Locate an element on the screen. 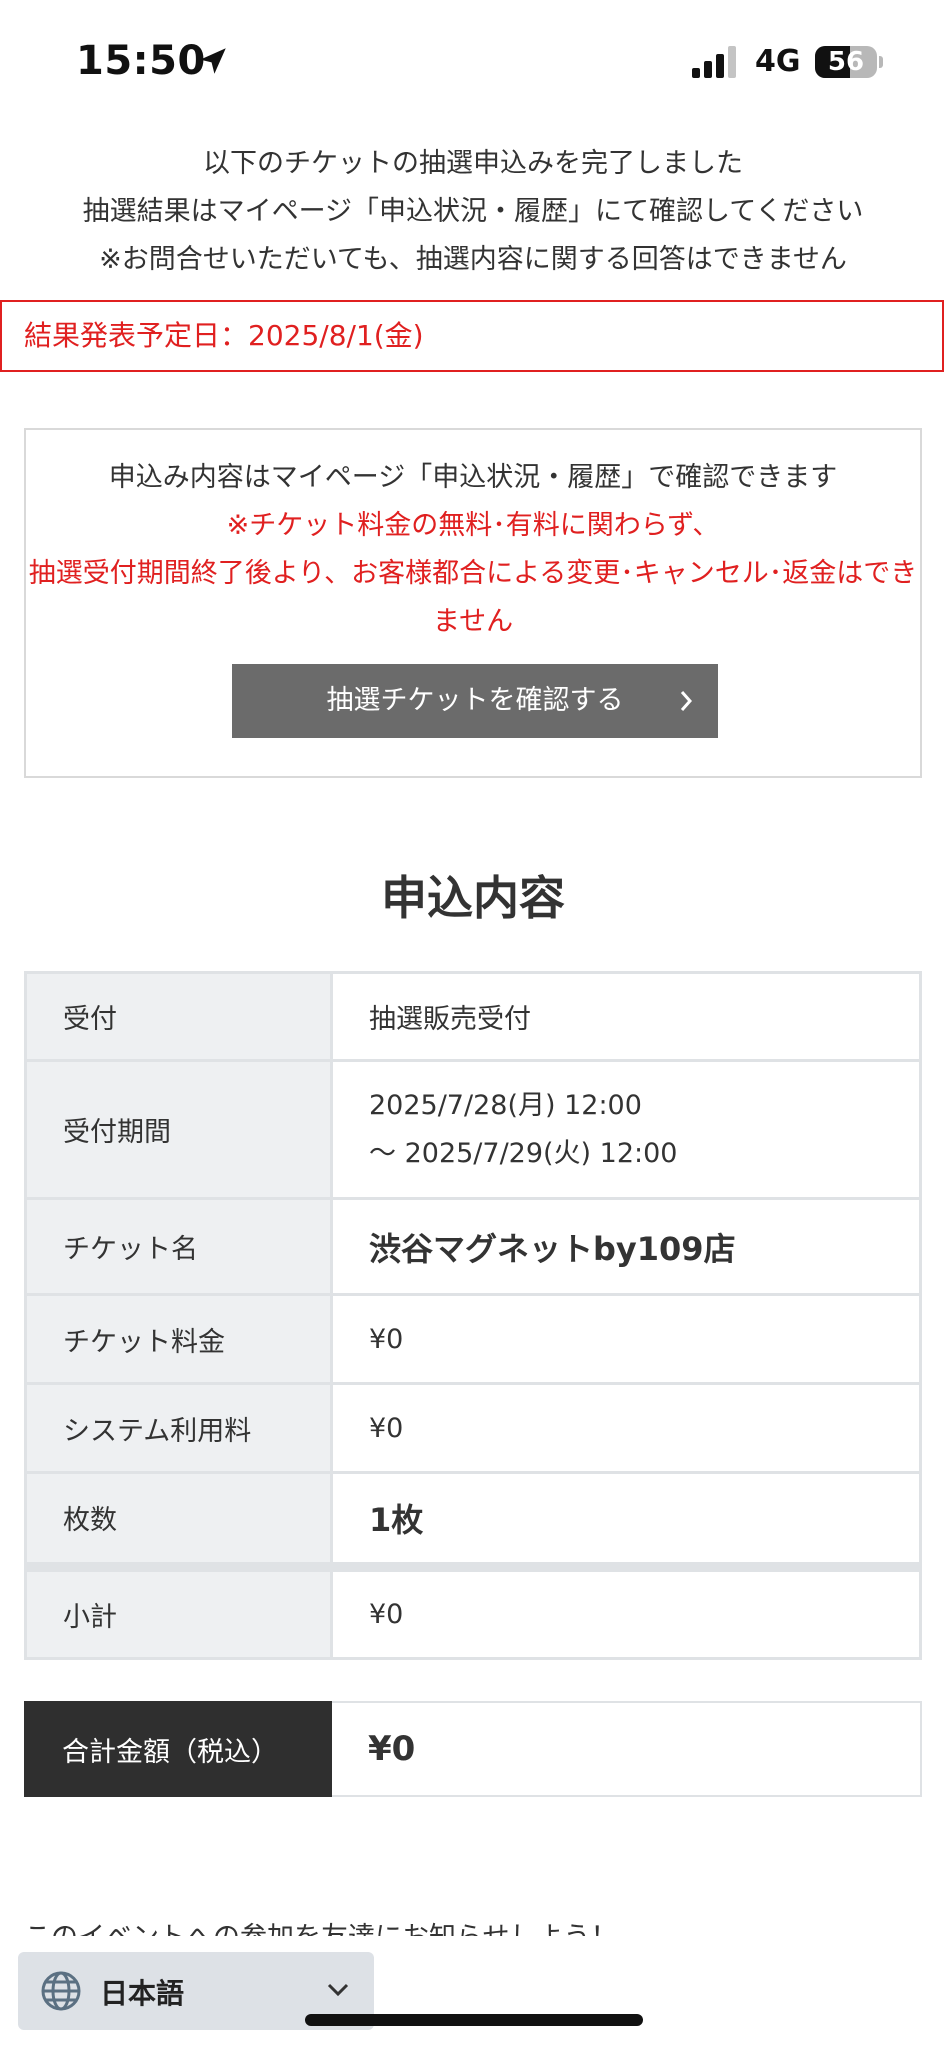 Image resolution: width=946 pixels, height=2048 pixels. table-row: 受付 抽選販売受付 is located at coordinates (473, 1016).